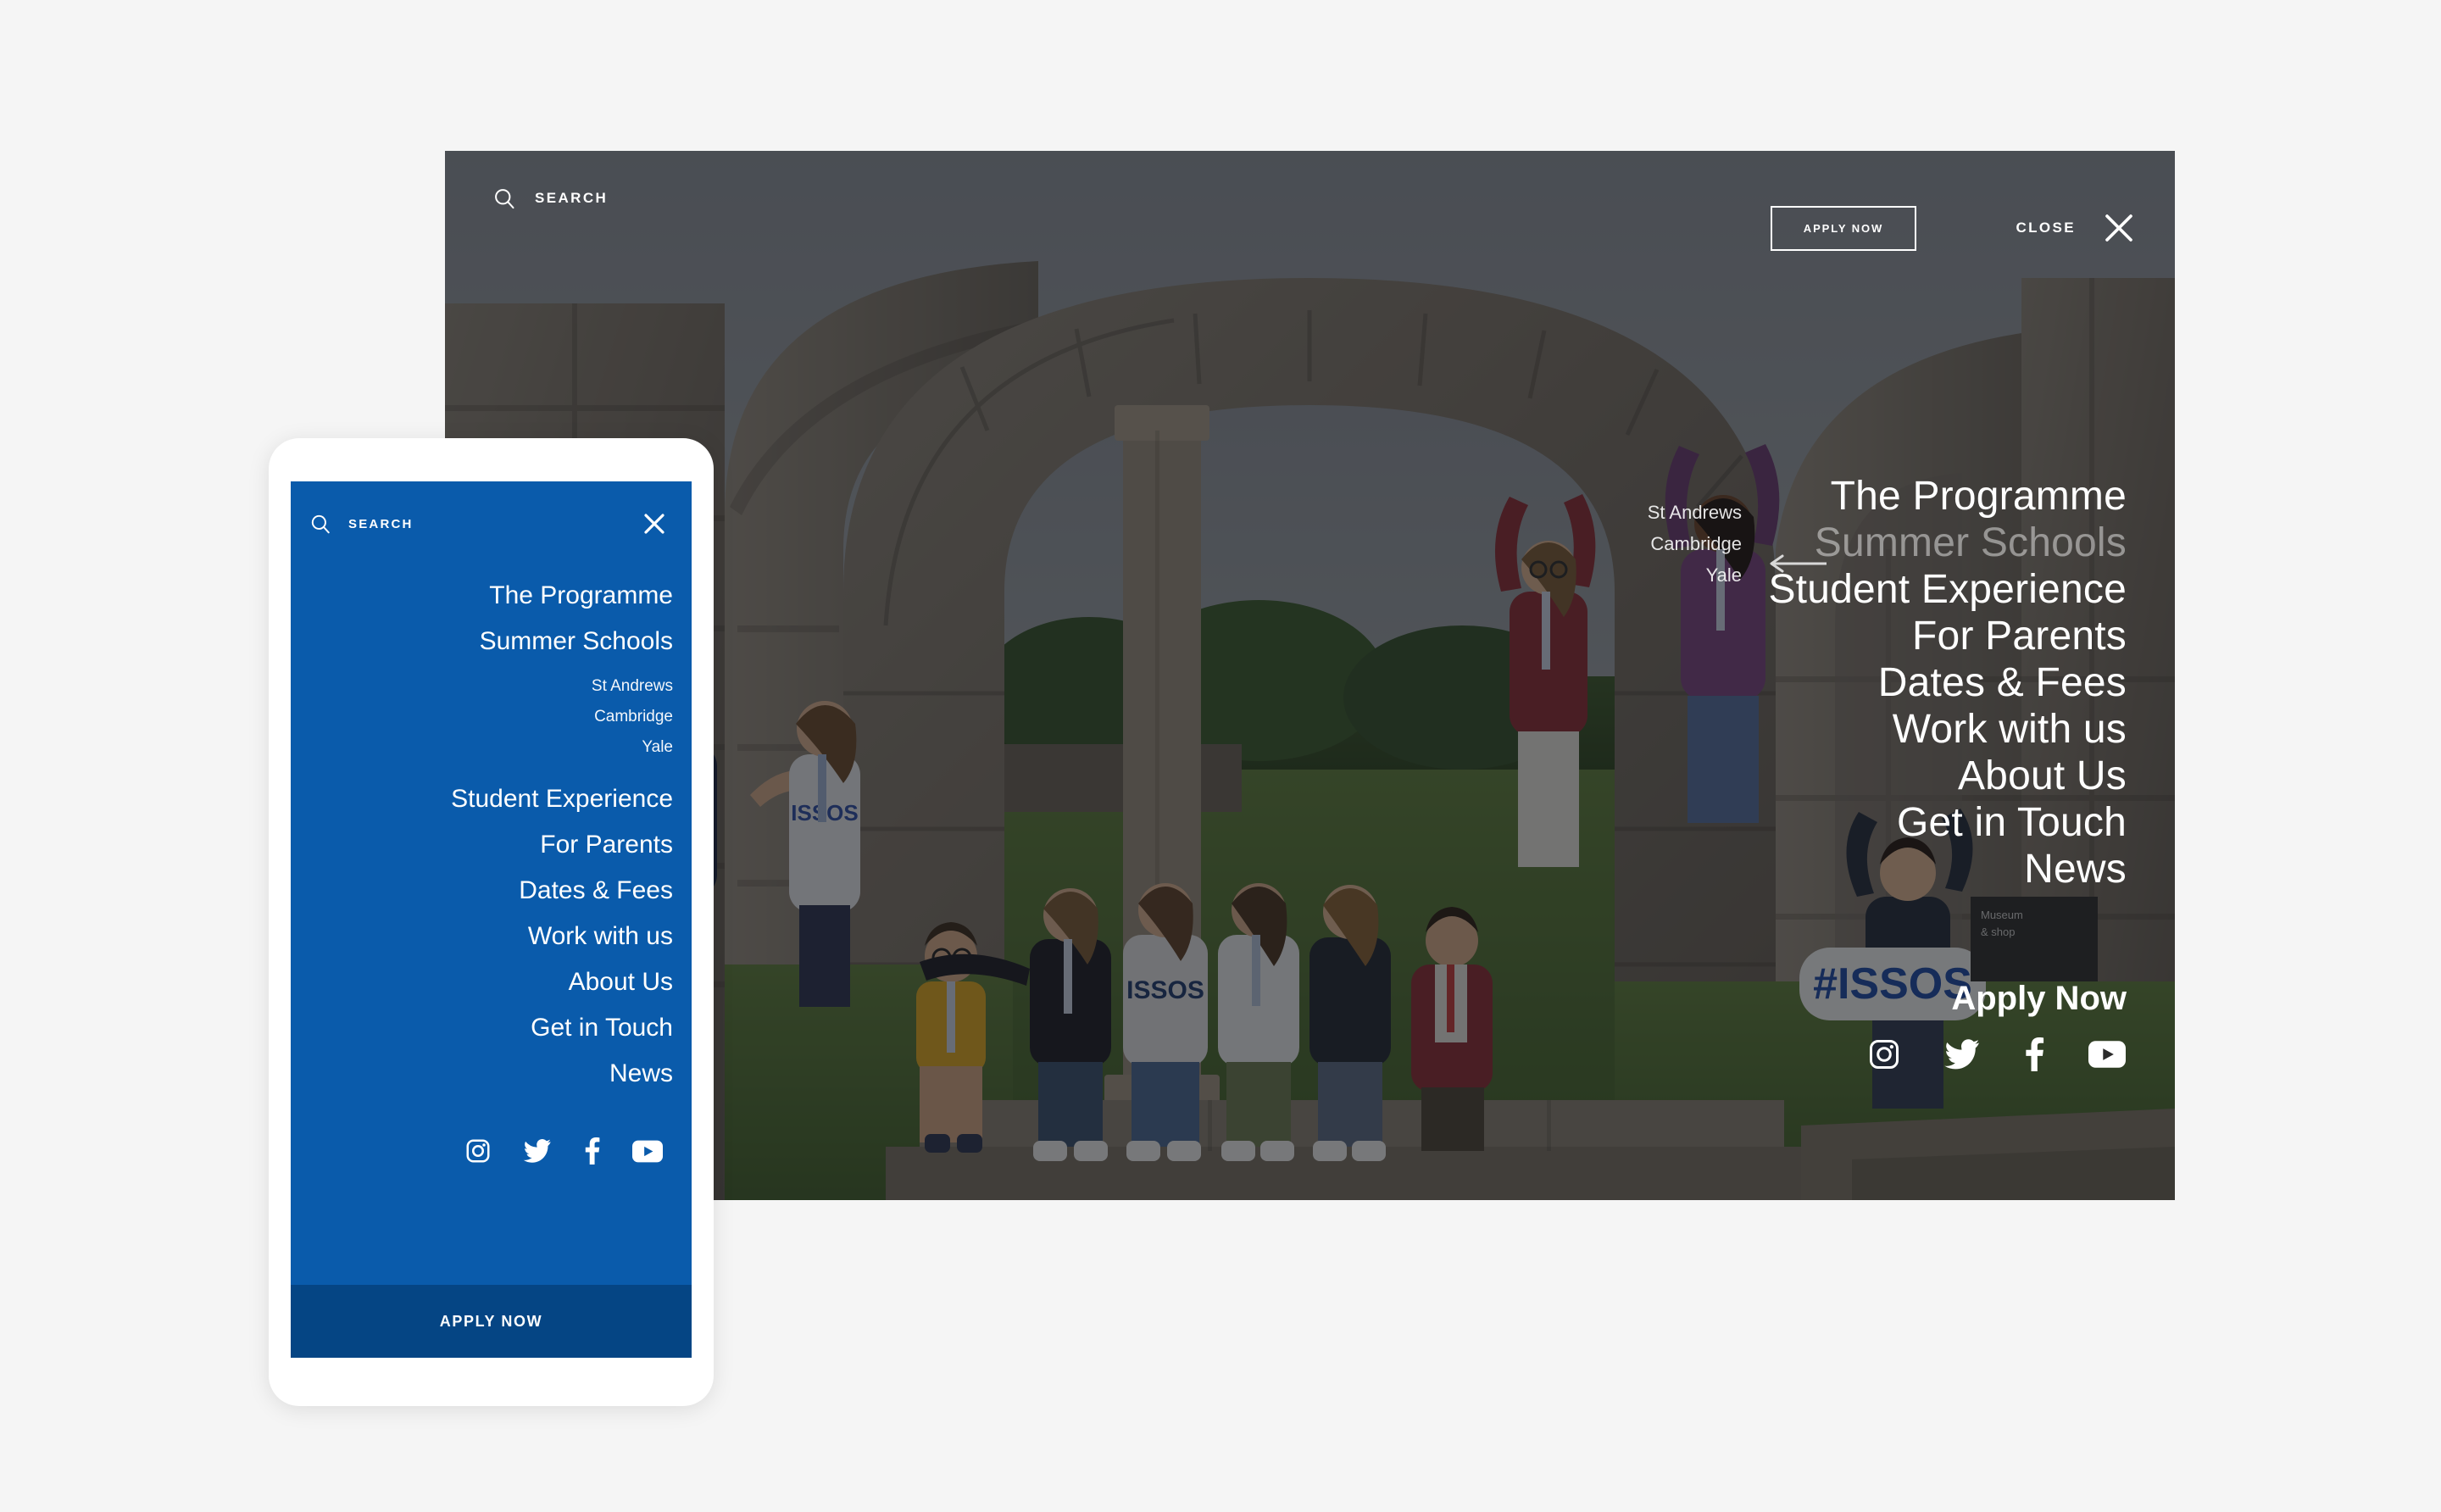 The image size is (2441, 1512). Describe the element at coordinates (2010, 729) in the screenshot. I see `nav-item-work-with-us: Work with us` at that location.